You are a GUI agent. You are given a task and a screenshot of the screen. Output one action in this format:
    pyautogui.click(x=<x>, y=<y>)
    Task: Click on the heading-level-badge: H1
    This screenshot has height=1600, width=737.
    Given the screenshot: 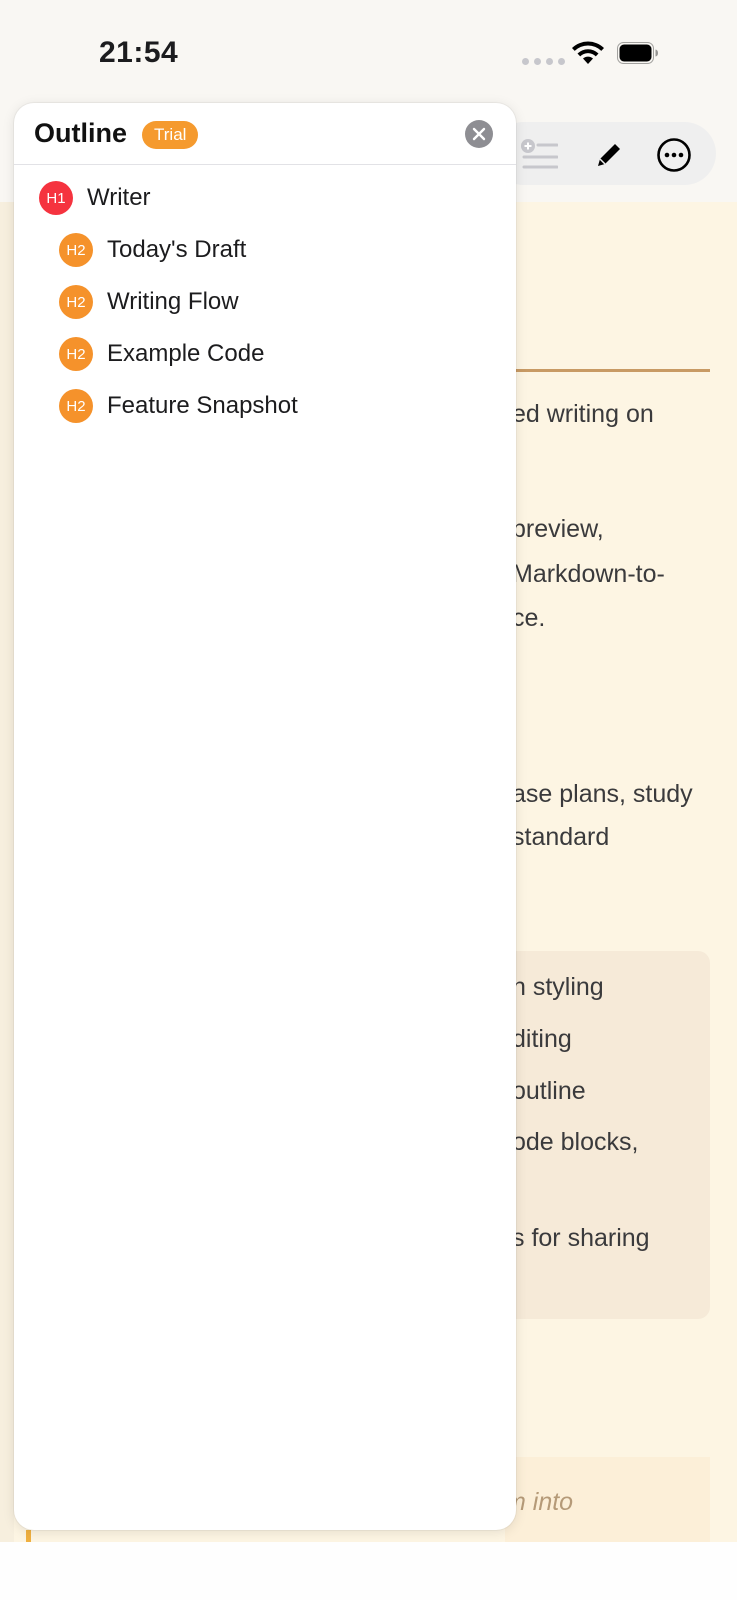 What is the action you would take?
    pyautogui.click(x=56, y=198)
    